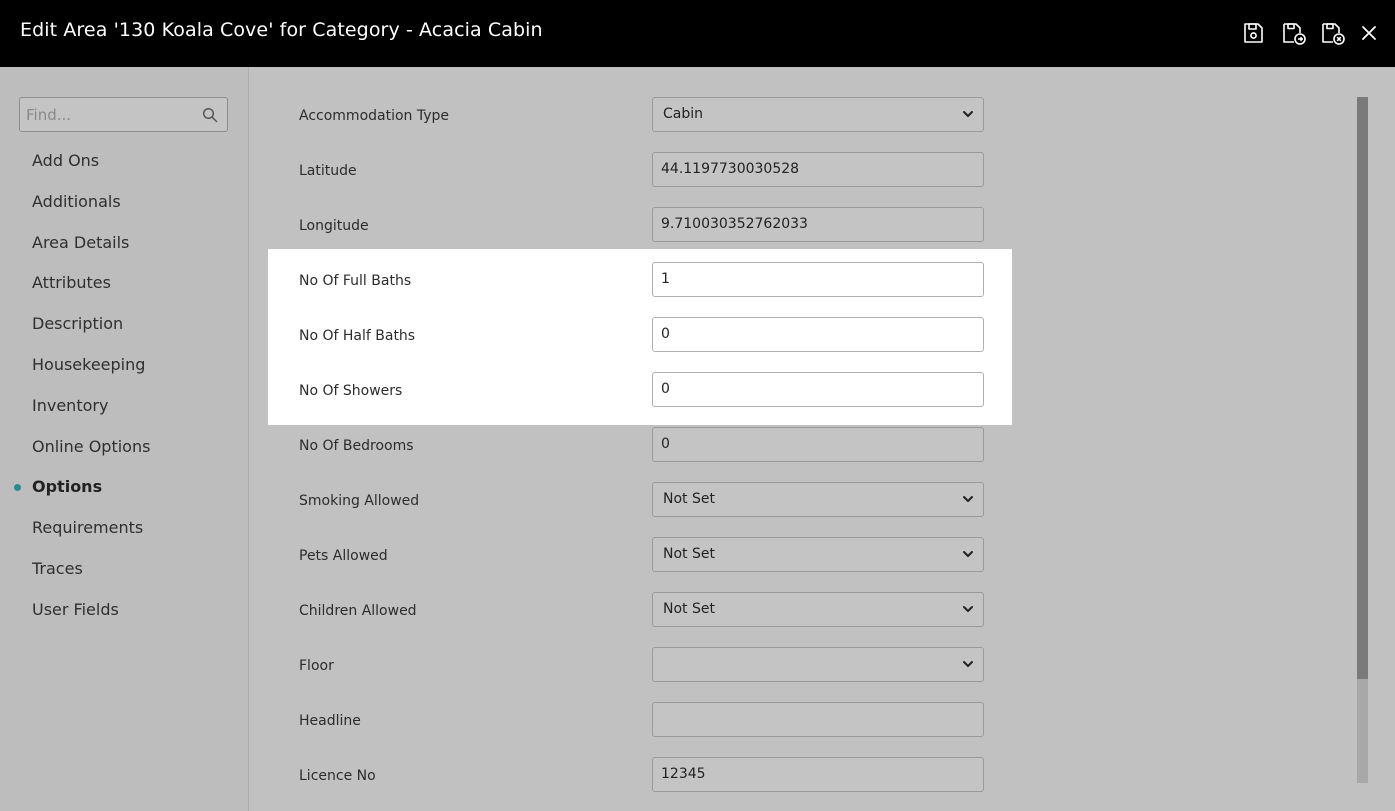 The height and width of the screenshot is (811, 1395). I want to click on form-row-headline: Headline, so click(800, 704).